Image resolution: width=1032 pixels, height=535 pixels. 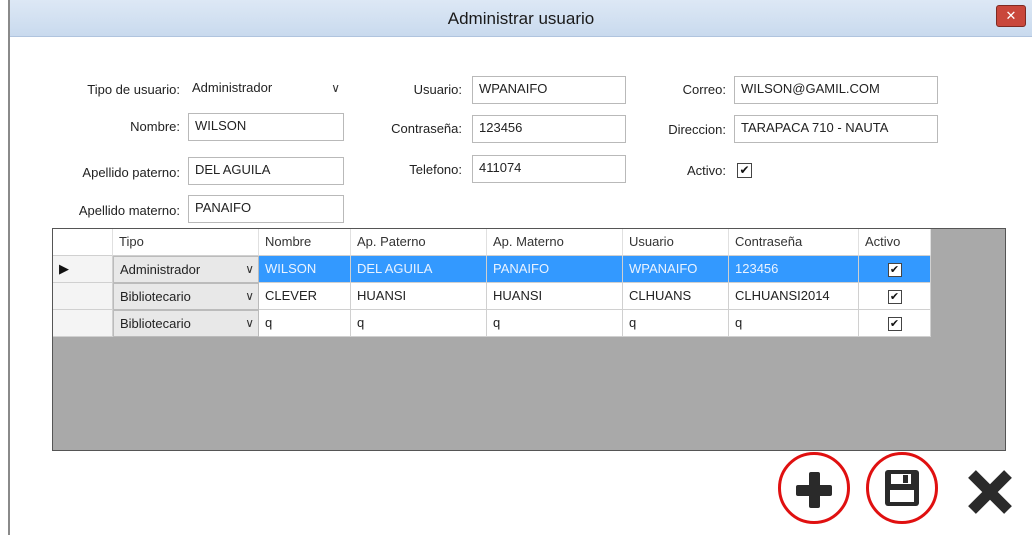 I want to click on col-header-nombre: Nombre, so click(x=305, y=242).